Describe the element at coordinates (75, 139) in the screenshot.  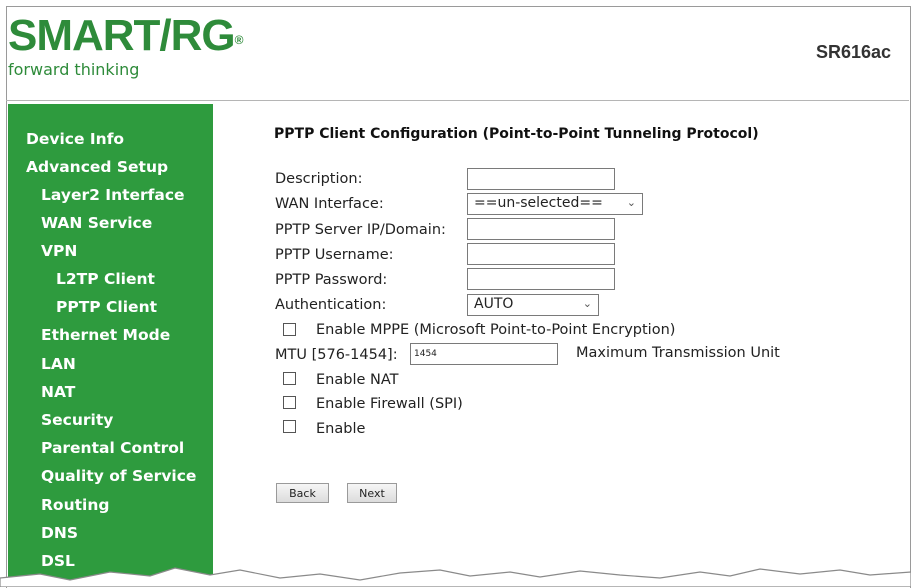
I see `sidebar-item-device-info: Device Info` at that location.